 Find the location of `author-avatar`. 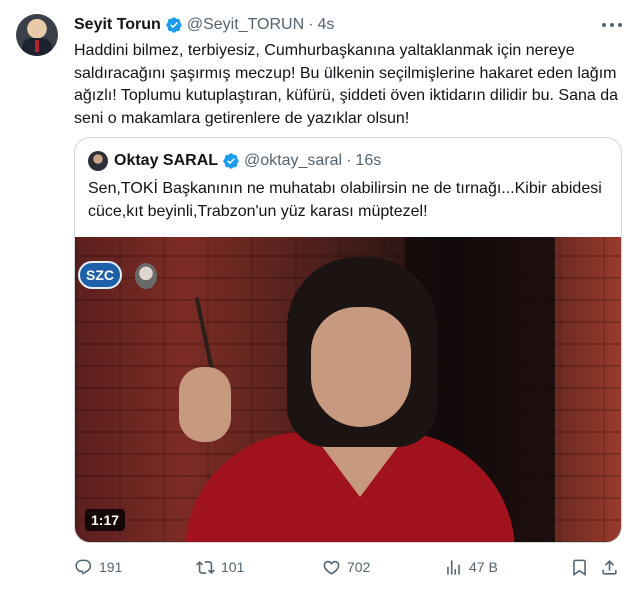

author-avatar is located at coordinates (37, 35).